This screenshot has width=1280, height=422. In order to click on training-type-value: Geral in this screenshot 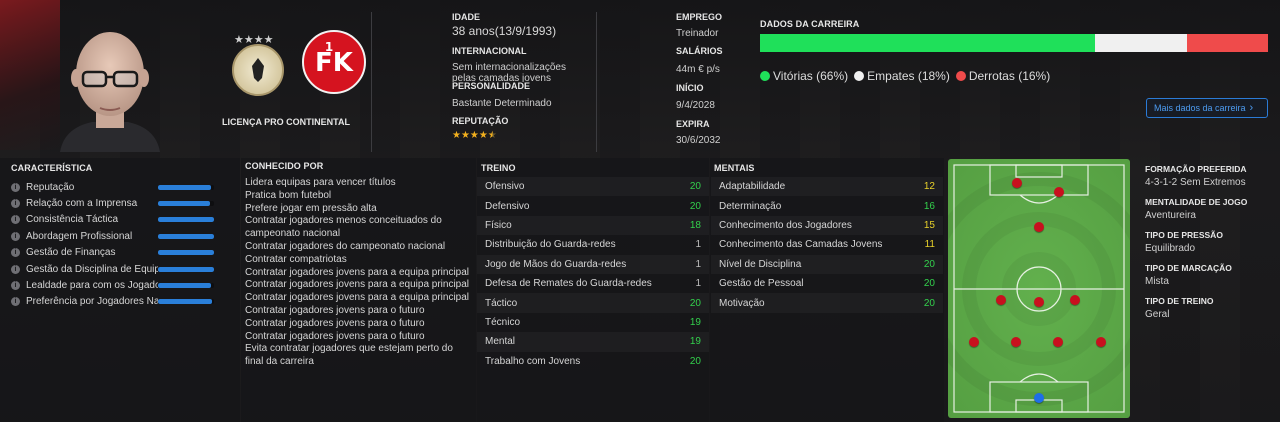, I will do `click(1157, 314)`.